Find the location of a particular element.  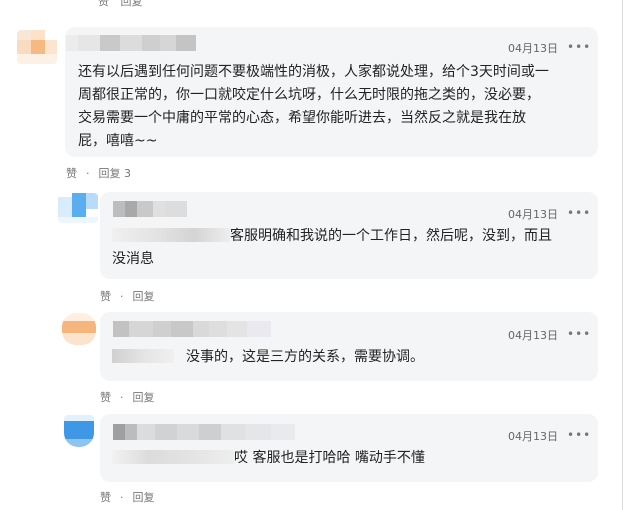

reply-text-line: 没消息 is located at coordinates (133, 259).